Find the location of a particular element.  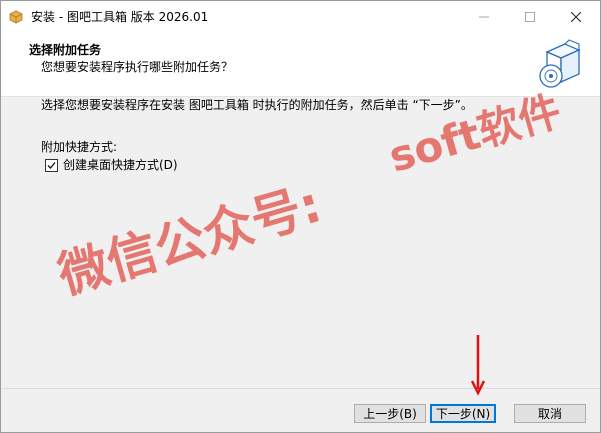

close-icon is located at coordinates (576, 16).